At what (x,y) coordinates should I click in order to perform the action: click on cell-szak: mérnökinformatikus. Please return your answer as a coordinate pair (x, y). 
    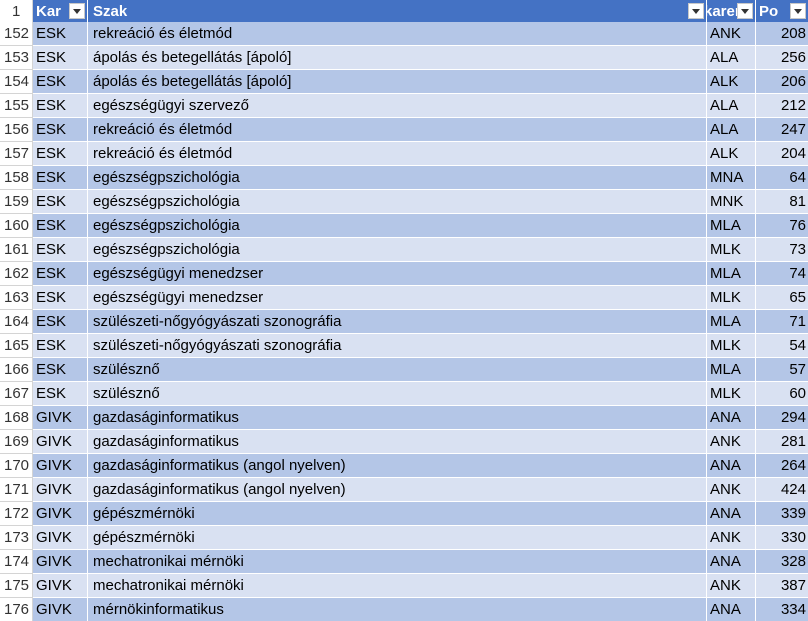
    Looking at the image, I should click on (397, 609).